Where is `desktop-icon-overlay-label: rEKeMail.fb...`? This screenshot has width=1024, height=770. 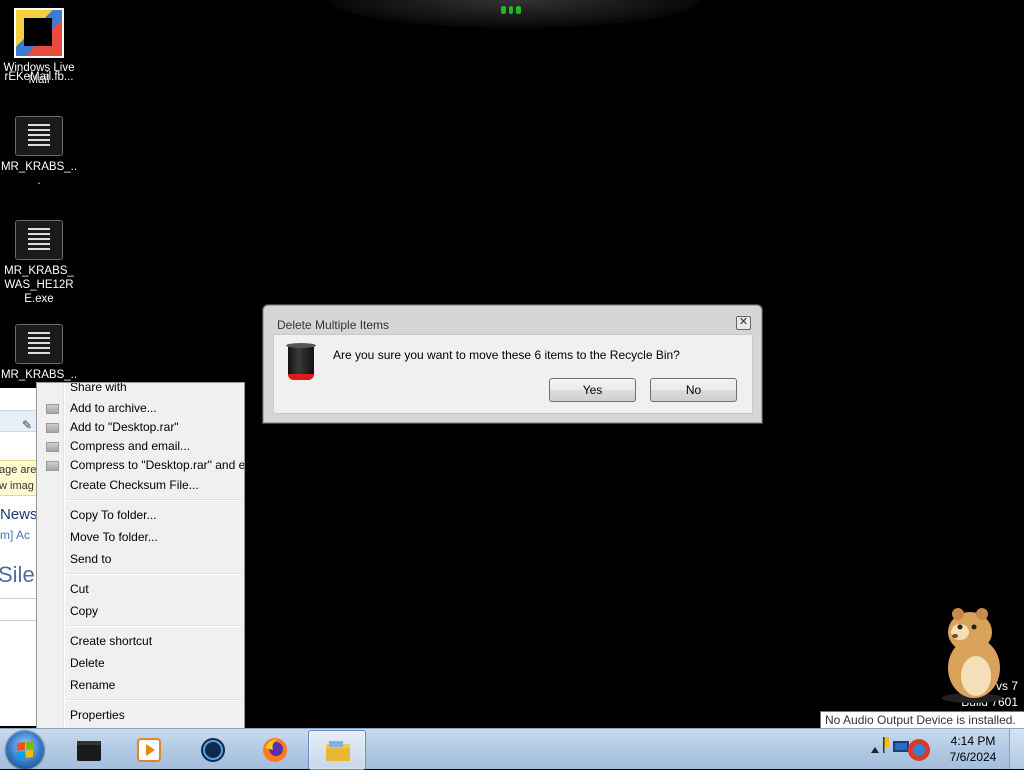 desktop-icon-overlay-label: rEKeMail.fb... is located at coordinates (39, 77).